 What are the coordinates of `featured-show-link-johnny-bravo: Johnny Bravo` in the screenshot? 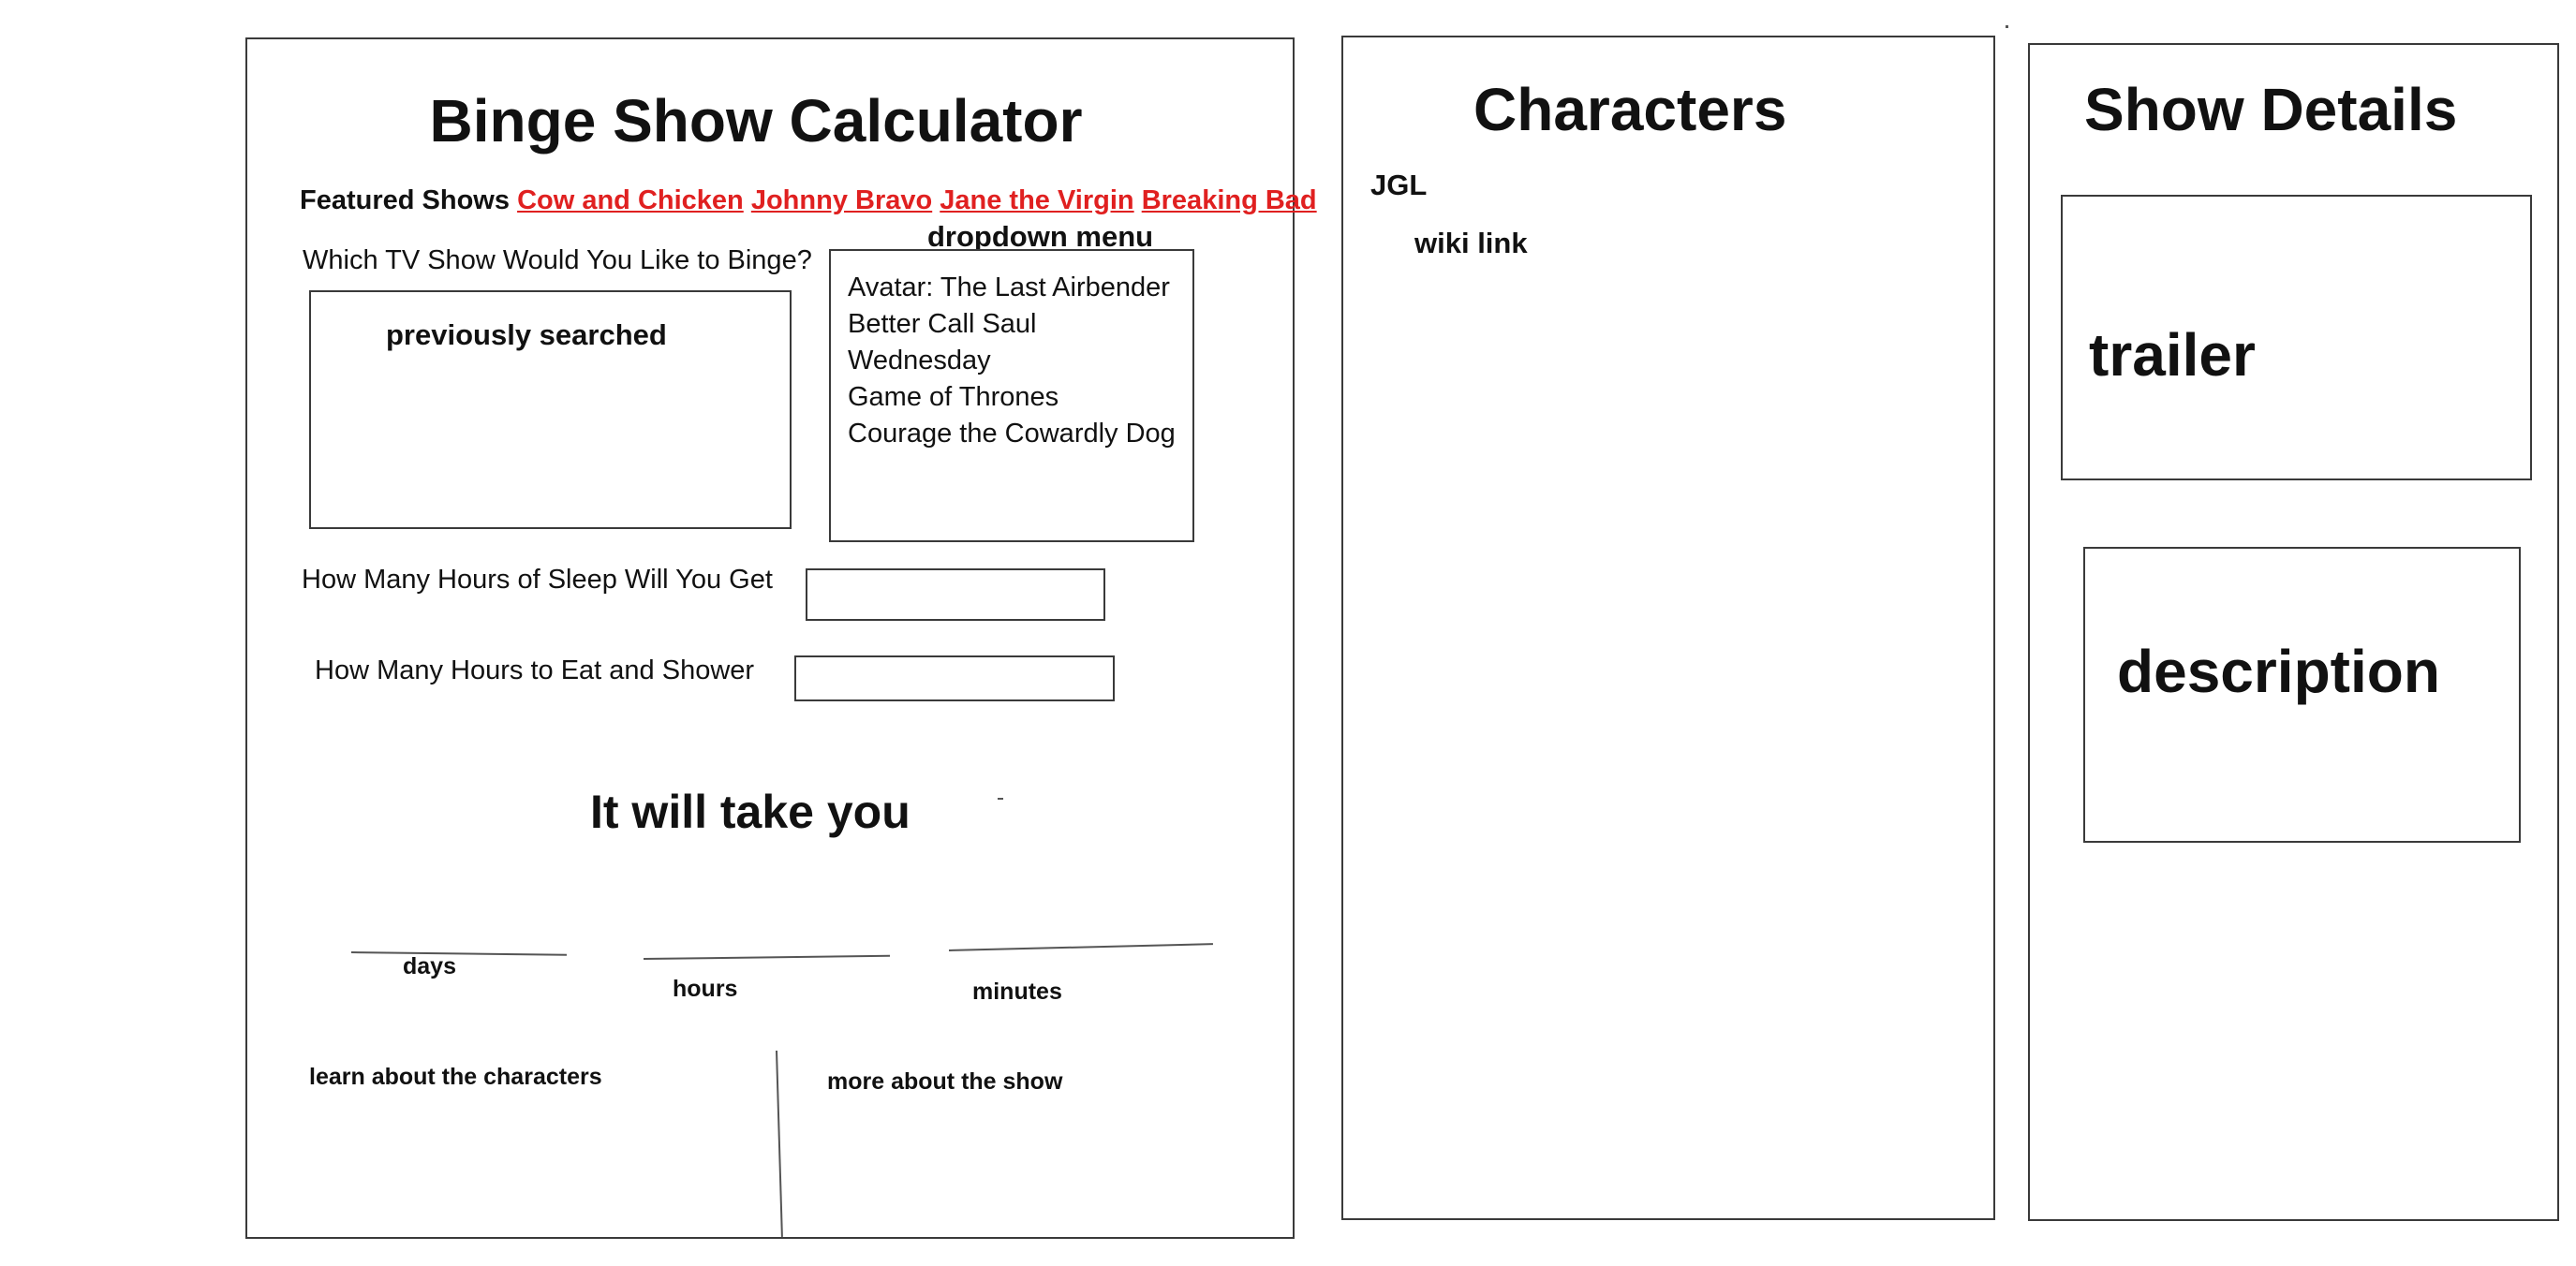 It's located at (841, 200).